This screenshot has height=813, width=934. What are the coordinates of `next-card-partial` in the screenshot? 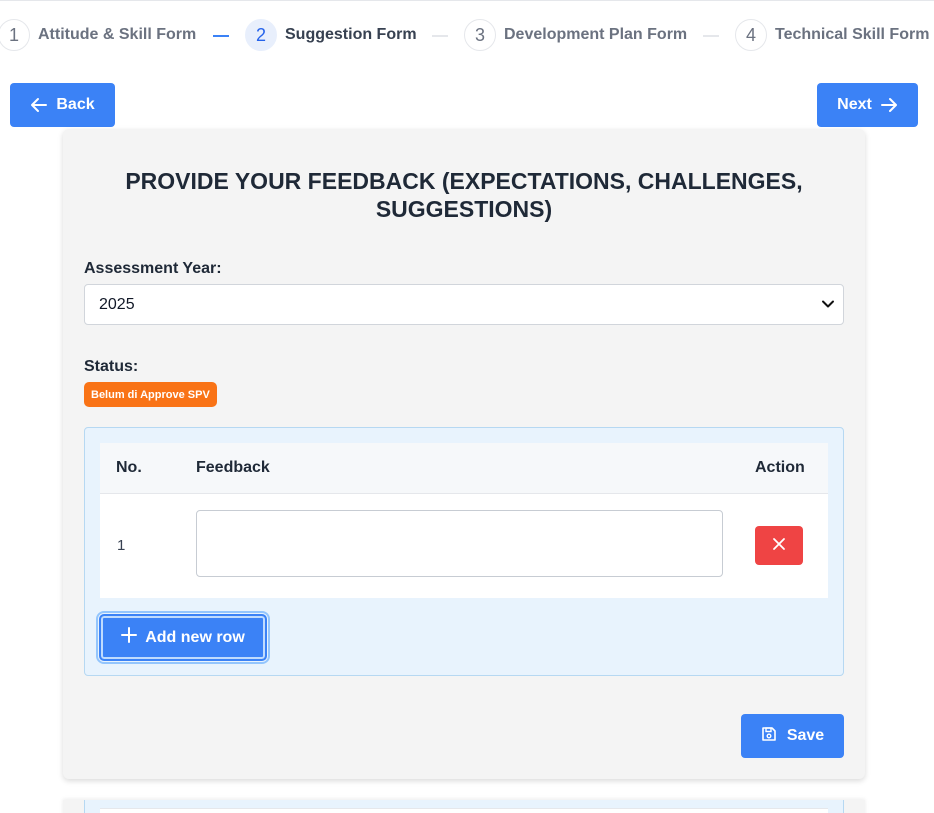 It's located at (464, 806).